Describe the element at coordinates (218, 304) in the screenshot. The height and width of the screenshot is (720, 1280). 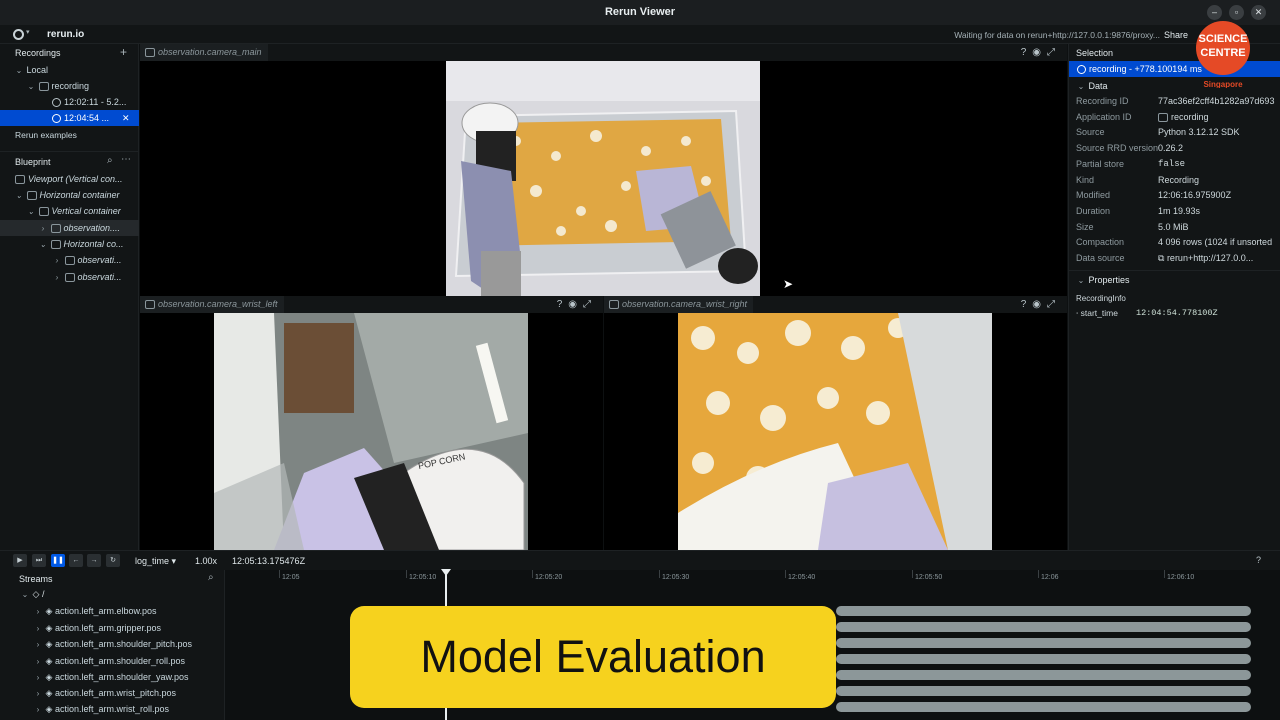
I see `view-title: observation.camera_wrist_left` at that location.